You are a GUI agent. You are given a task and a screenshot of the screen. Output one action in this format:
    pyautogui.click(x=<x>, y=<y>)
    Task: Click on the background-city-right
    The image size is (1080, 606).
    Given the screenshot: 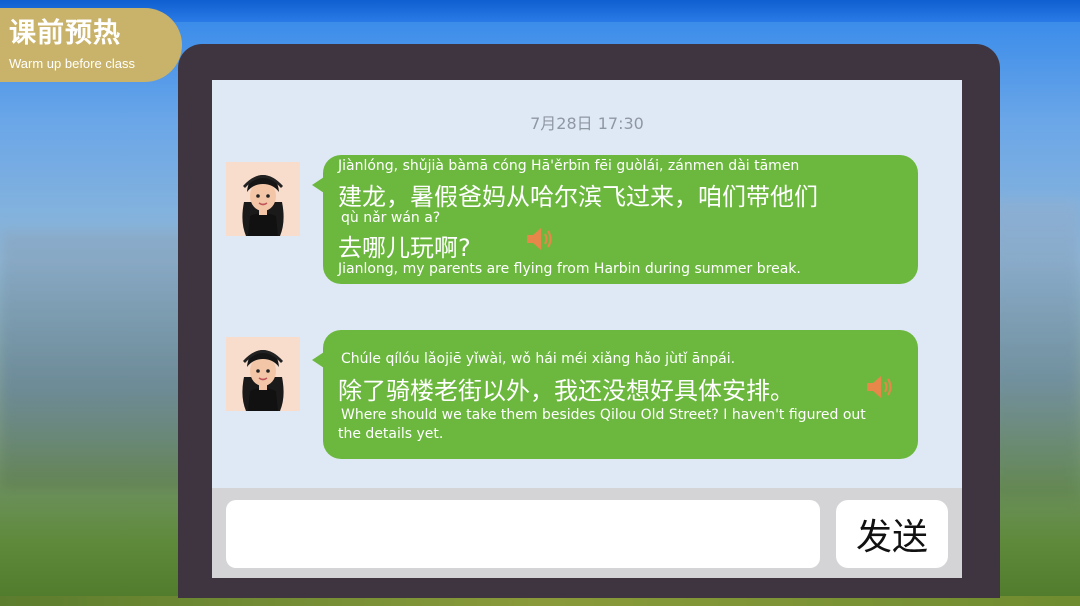 What is the action you would take?
    pyautogui.click(x=1035, y=350)
    